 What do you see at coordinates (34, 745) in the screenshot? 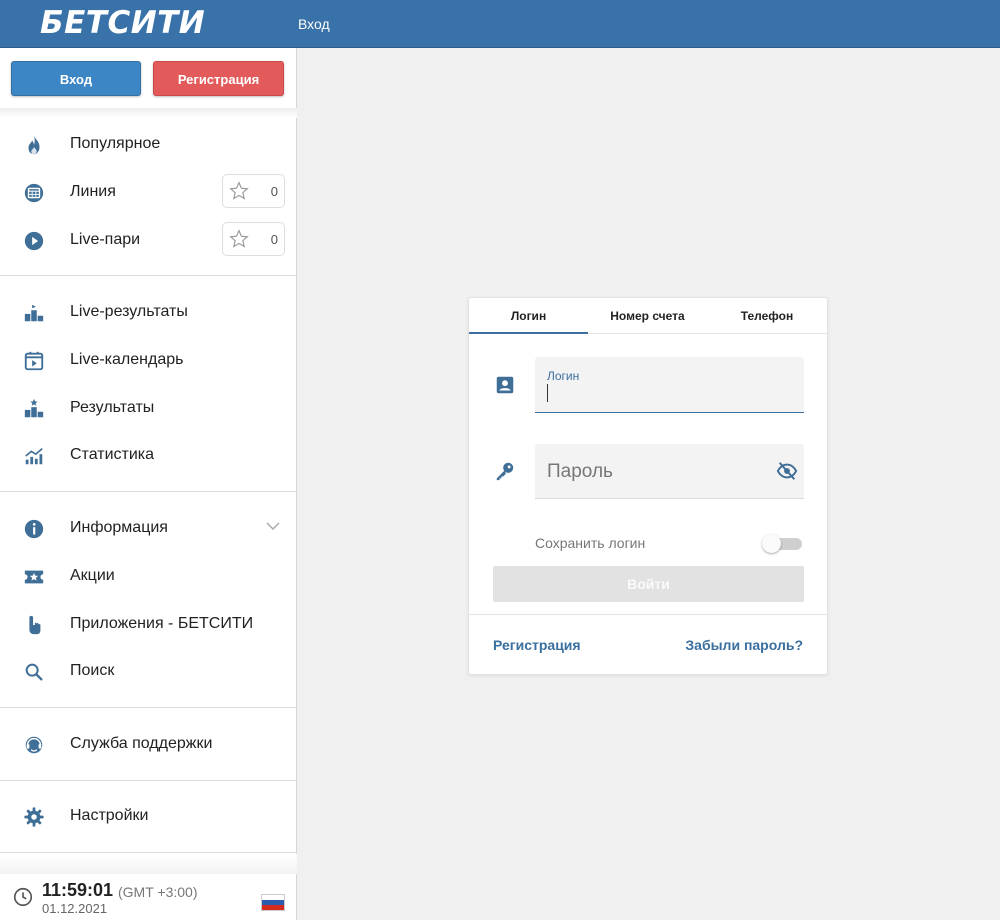
I see `support-icon` at bounding box center [34, 745].